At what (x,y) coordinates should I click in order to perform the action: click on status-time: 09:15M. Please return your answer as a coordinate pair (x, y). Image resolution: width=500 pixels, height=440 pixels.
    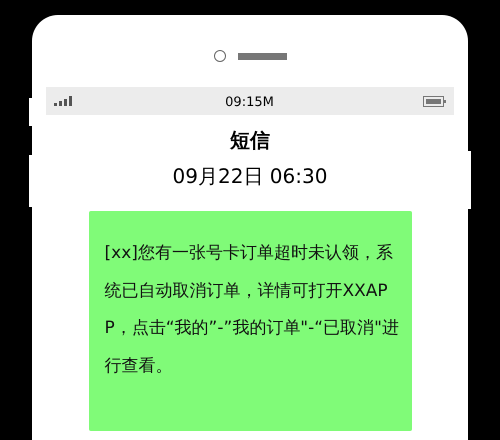
    Looking at the image, I should click on (249, 103).